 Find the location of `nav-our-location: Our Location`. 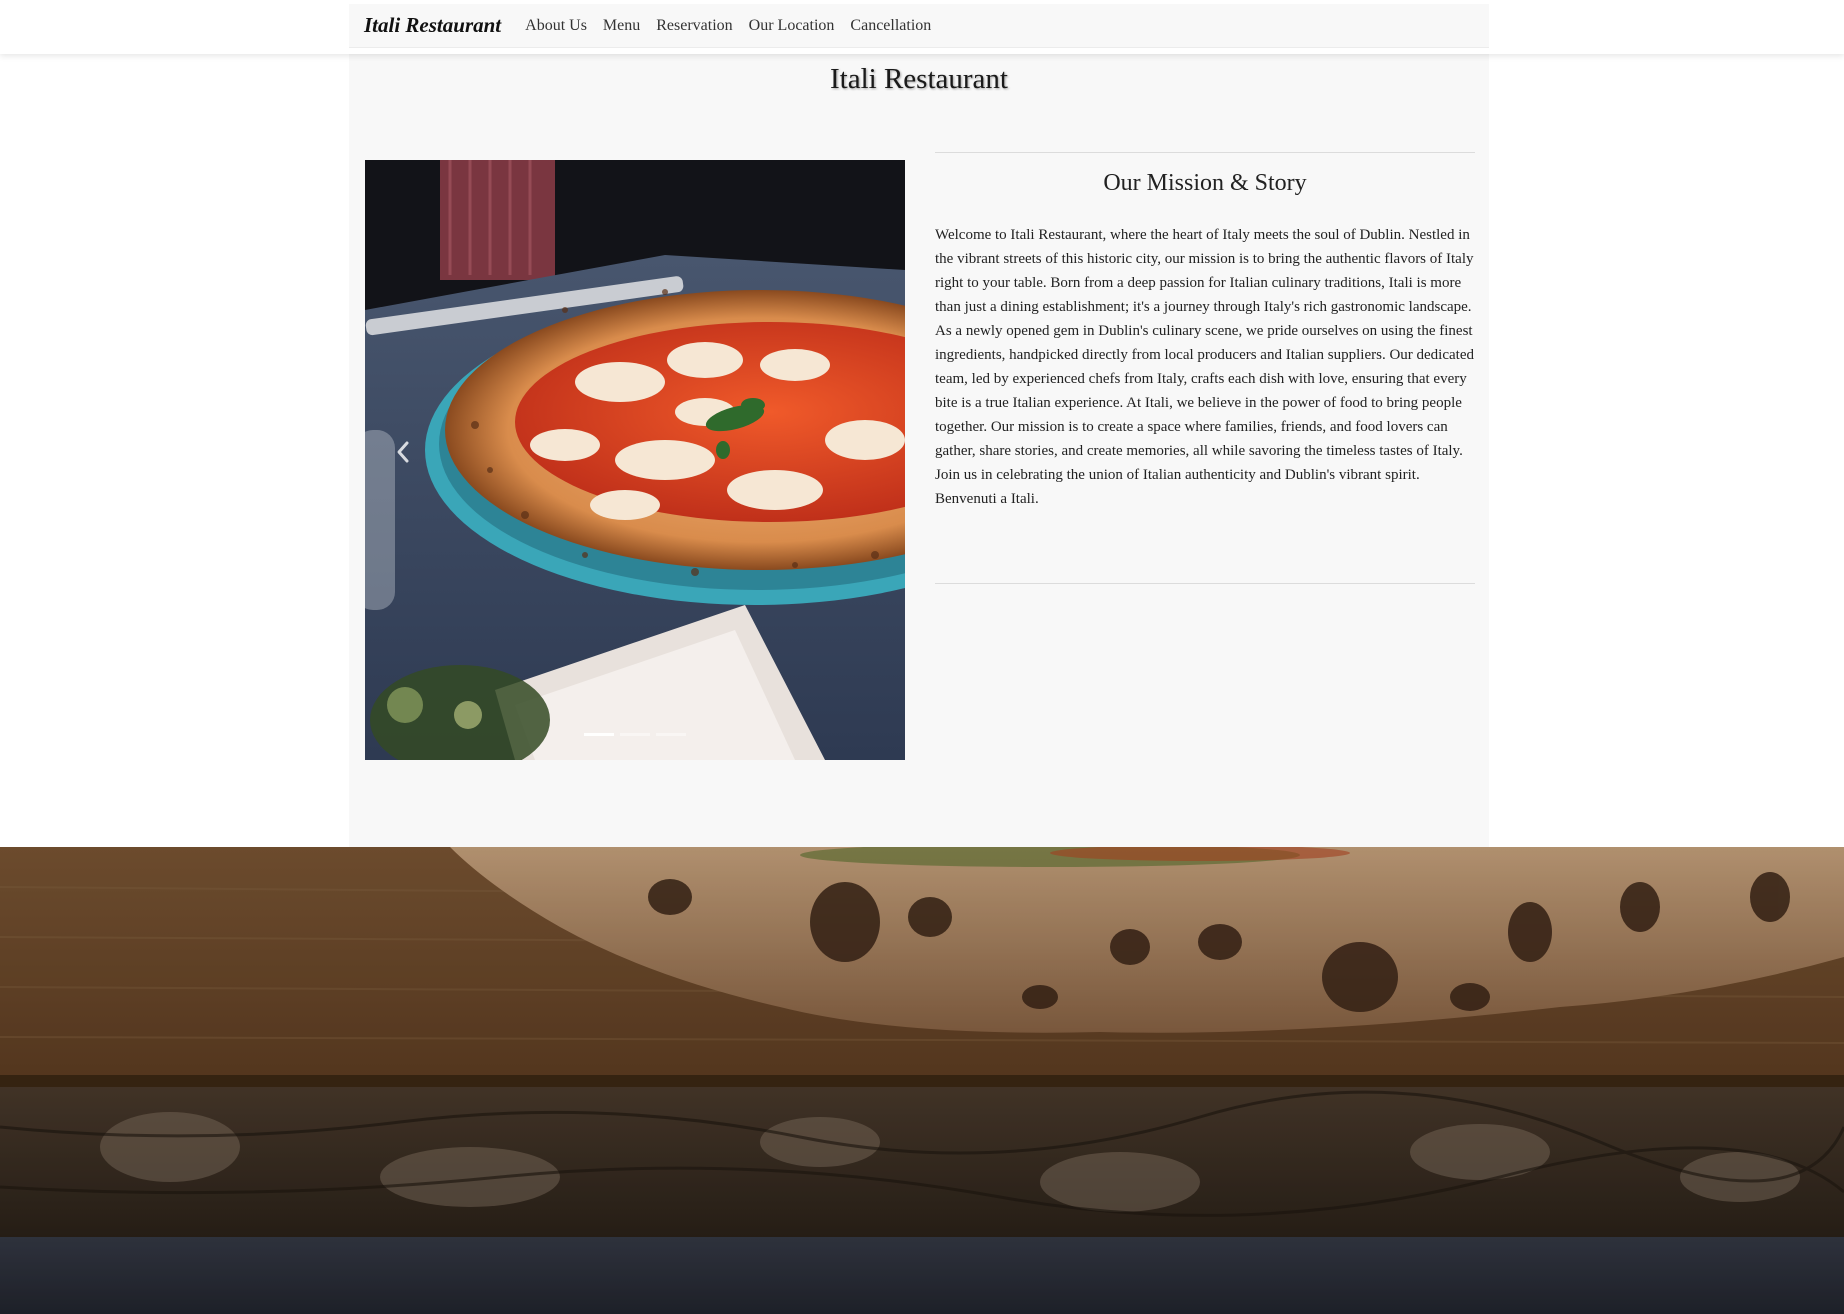

nav-our-location: Our Location is located at coordinates (792, 26).